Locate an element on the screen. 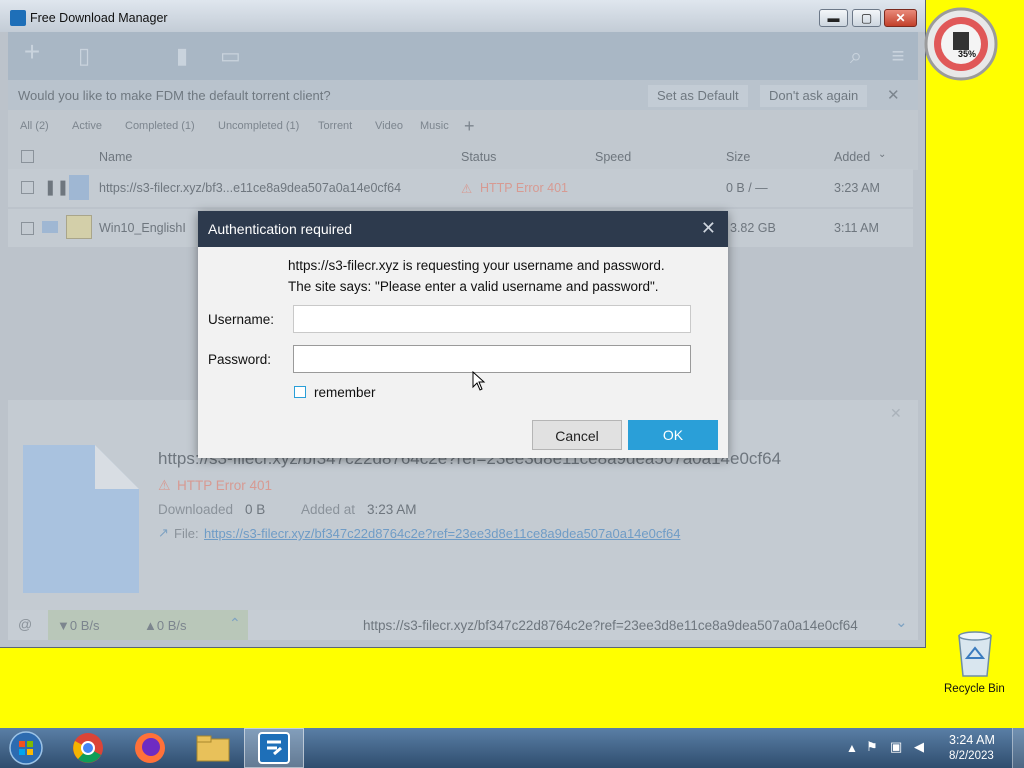  column-size: Size is located at coordinates (738, 157).